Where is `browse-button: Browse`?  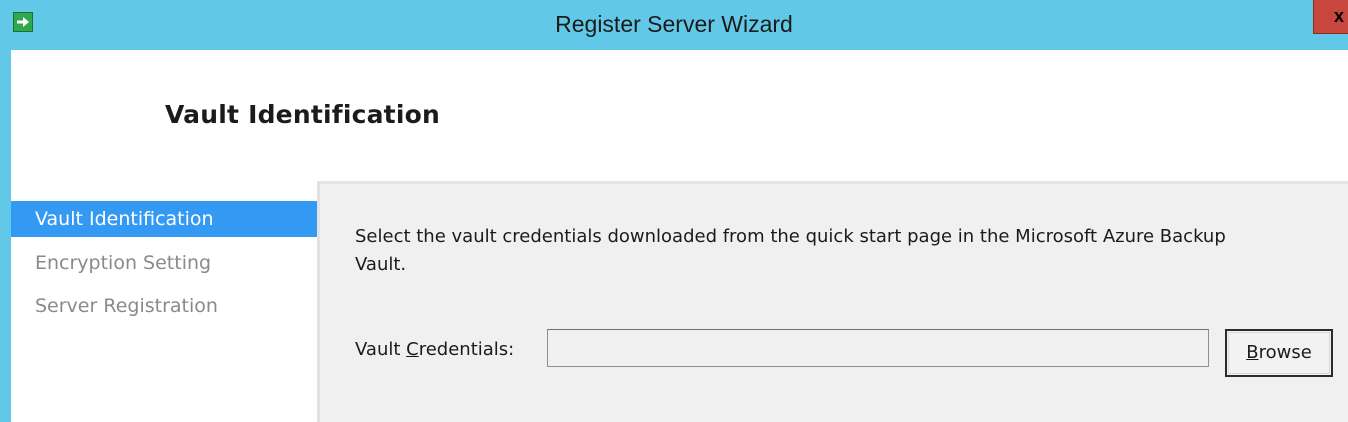 browse-button: Browse is located at coordinates (1279, 353).